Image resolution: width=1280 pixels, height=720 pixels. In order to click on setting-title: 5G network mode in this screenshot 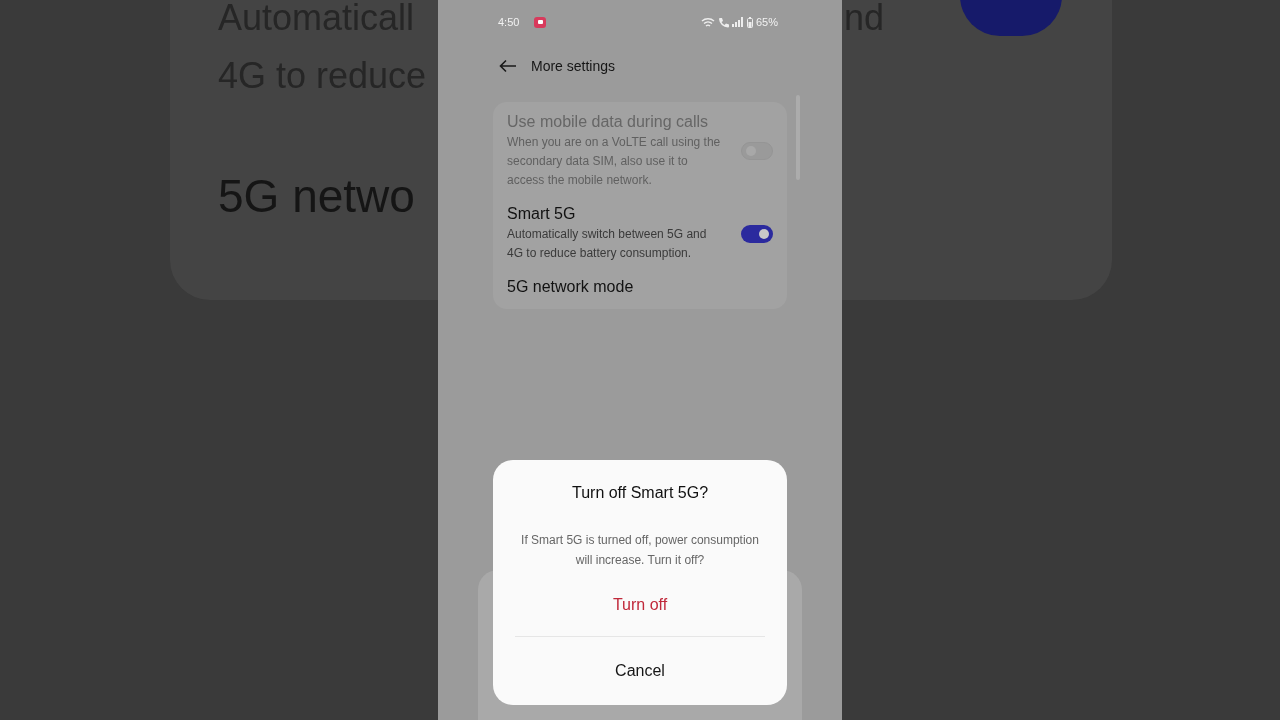, I will do `click(640, 287)`.